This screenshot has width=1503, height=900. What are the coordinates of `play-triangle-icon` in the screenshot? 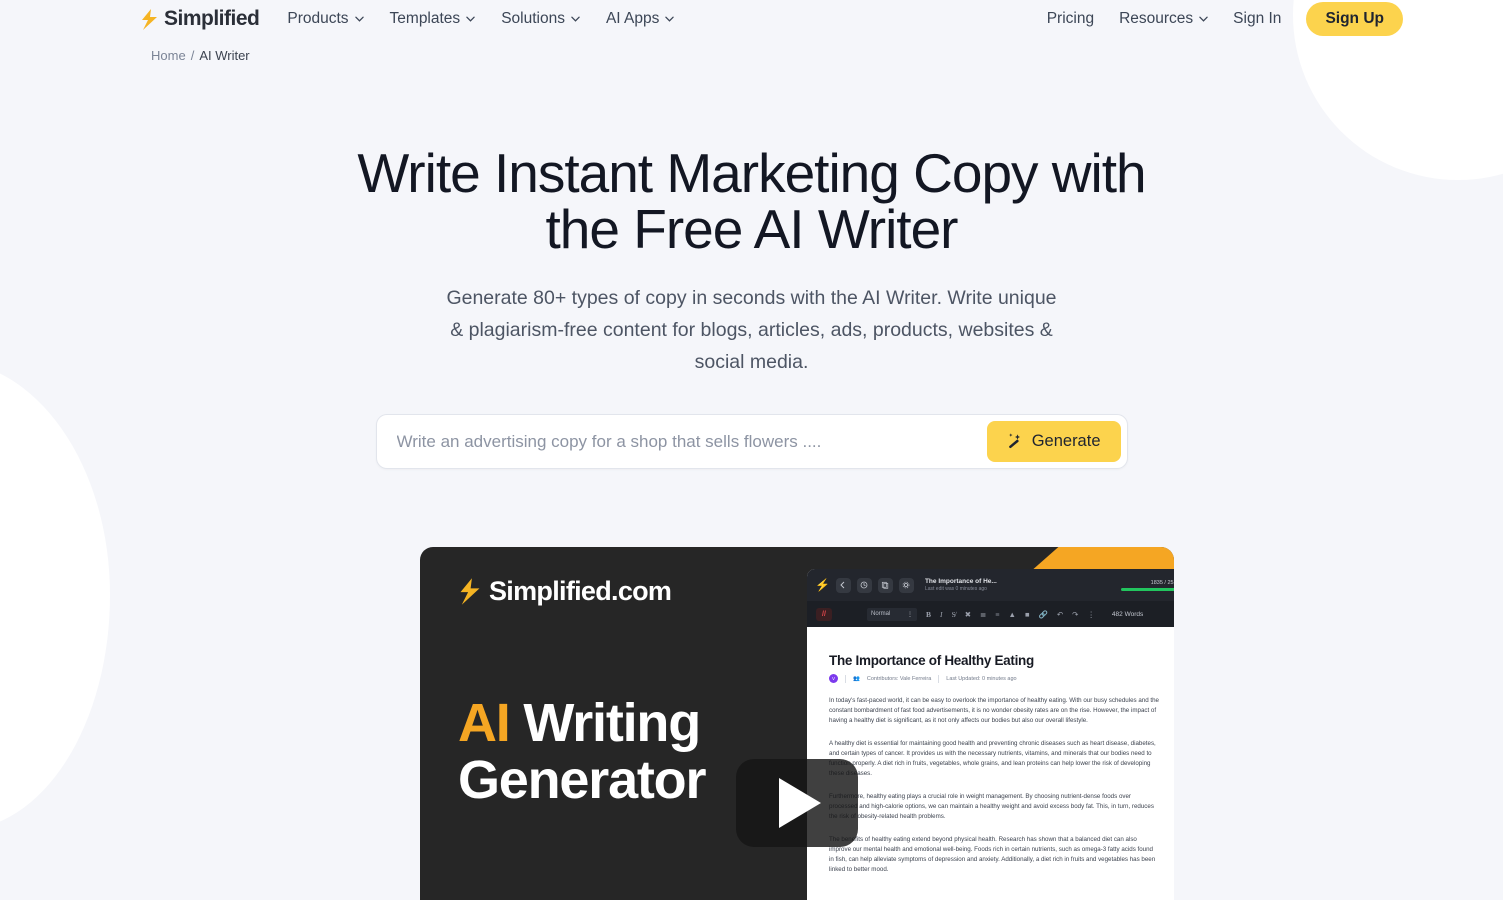 It's located at (800, 803).